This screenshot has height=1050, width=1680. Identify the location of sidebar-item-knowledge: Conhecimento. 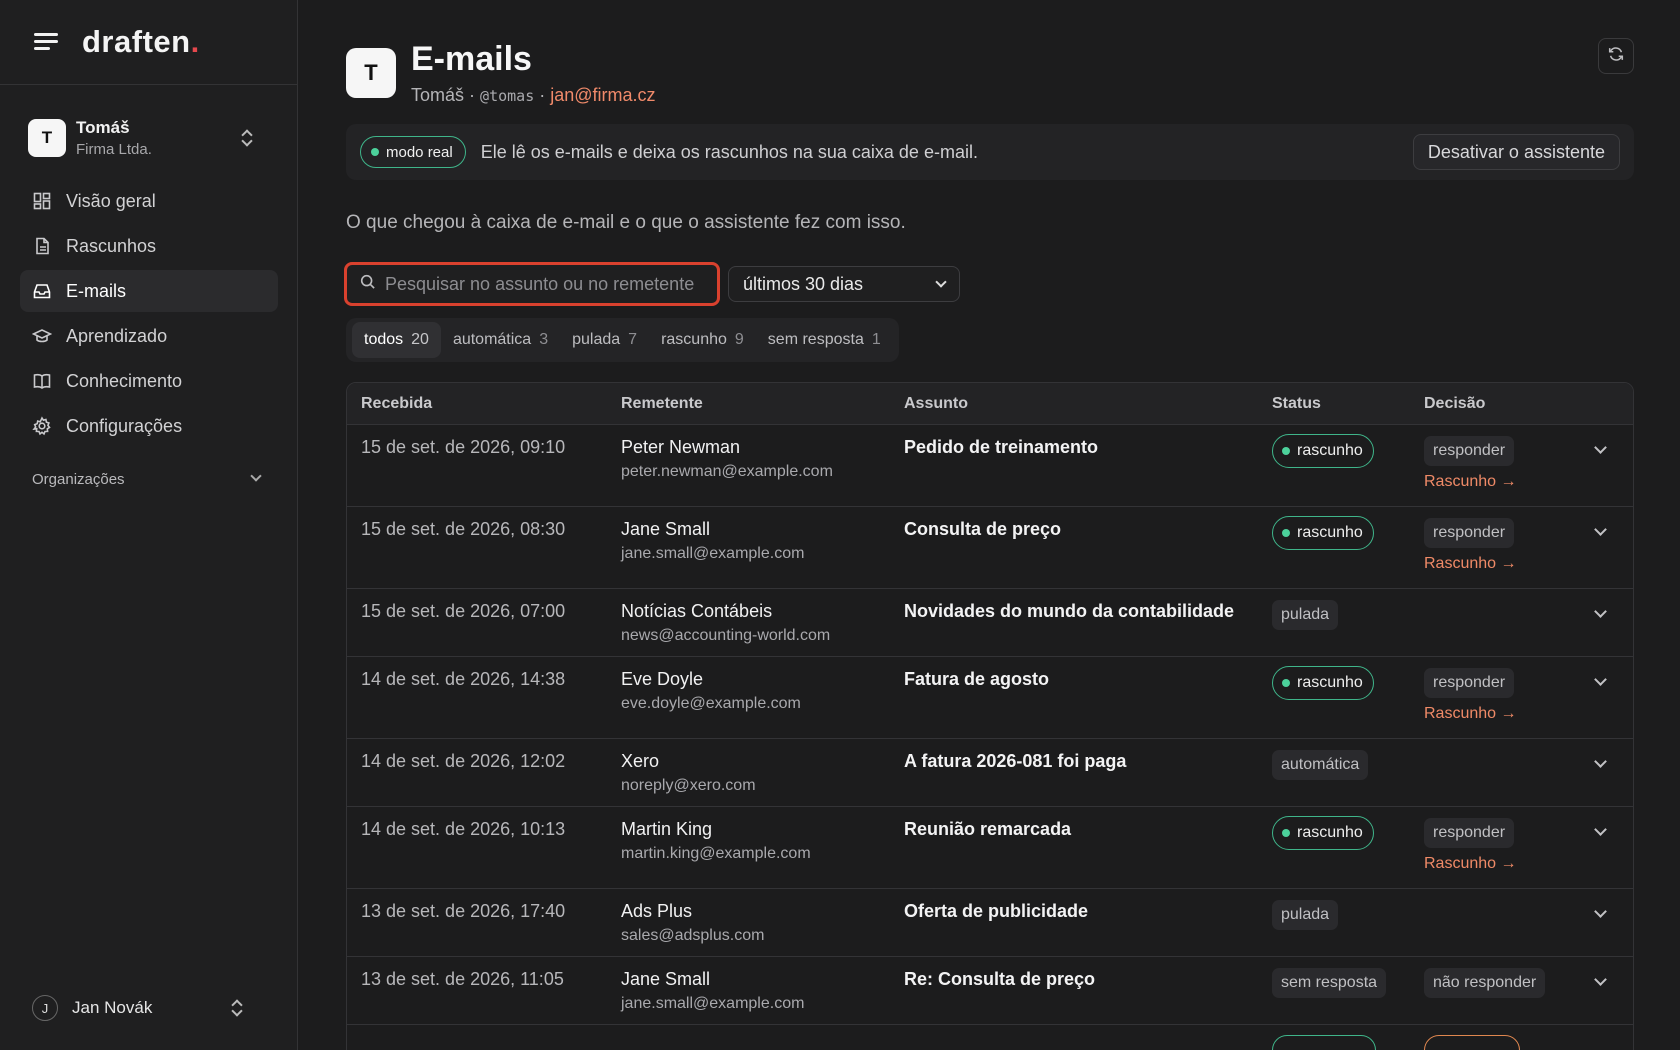
(149, 381).